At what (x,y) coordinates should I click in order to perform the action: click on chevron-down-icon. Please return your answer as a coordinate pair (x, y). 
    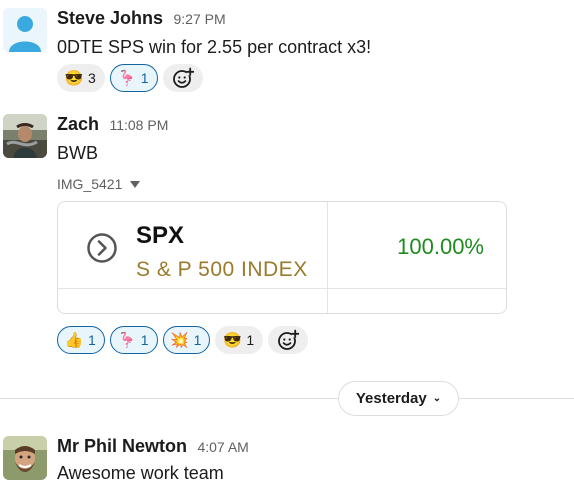
    Looking at the image, I should click on (135, 184).